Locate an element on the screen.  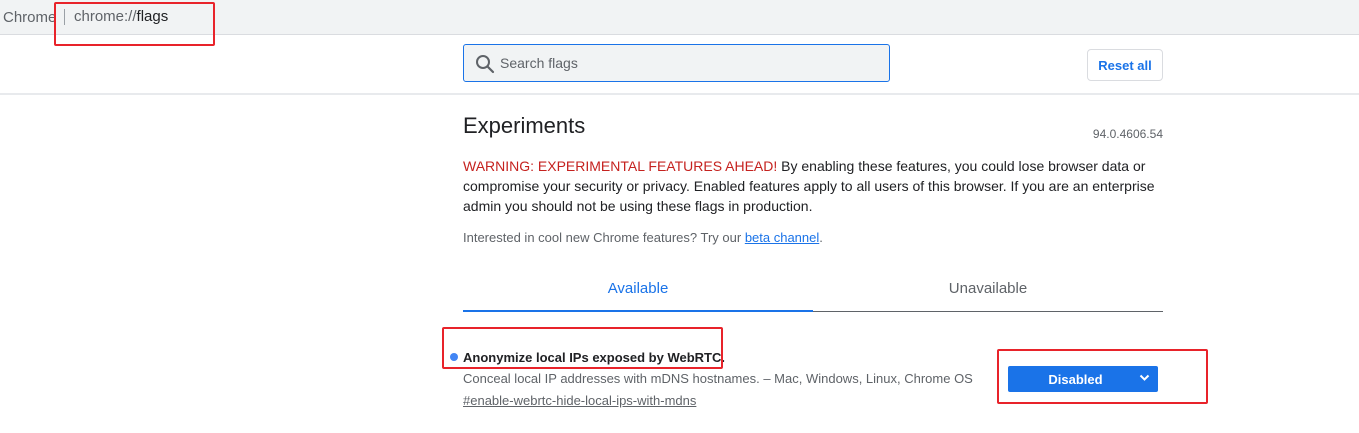
beta-promo-suffix: . is located at coordinates (821, 237).